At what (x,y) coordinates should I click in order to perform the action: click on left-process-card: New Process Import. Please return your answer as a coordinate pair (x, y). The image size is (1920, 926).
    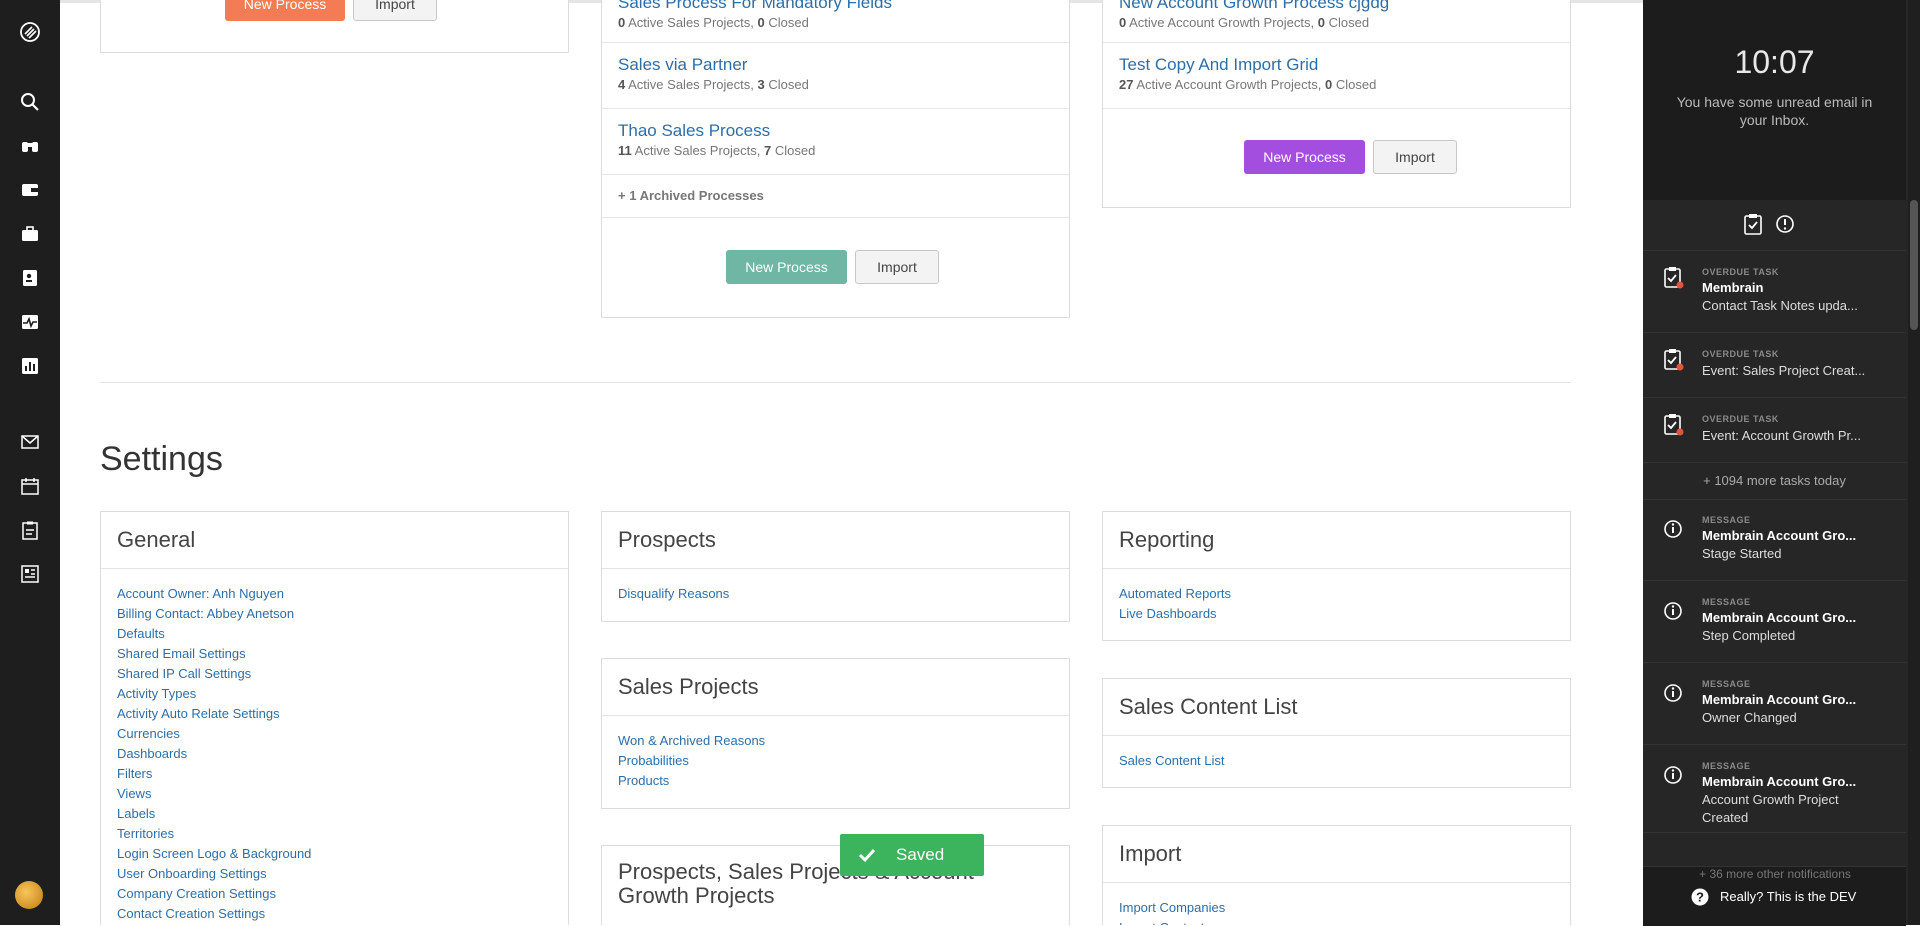
    Looking at the image, I should click on (334, 26).